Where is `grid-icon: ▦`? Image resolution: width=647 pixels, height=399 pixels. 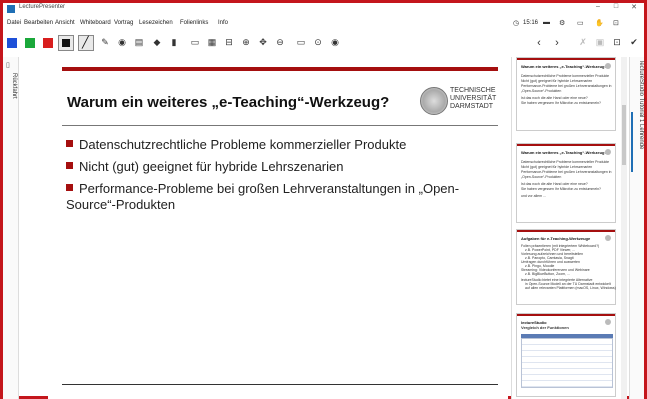
grid-icon: ▦ is located at coordinates (212, 42).